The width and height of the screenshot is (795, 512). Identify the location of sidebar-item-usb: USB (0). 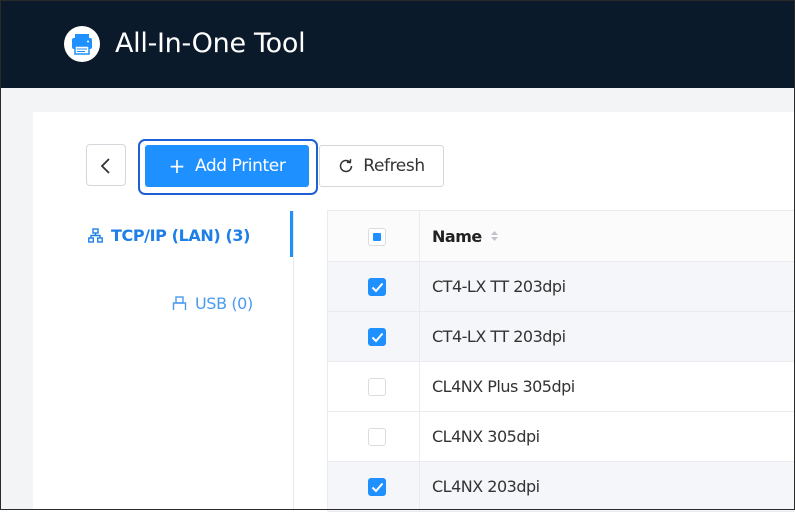
(212, 303).